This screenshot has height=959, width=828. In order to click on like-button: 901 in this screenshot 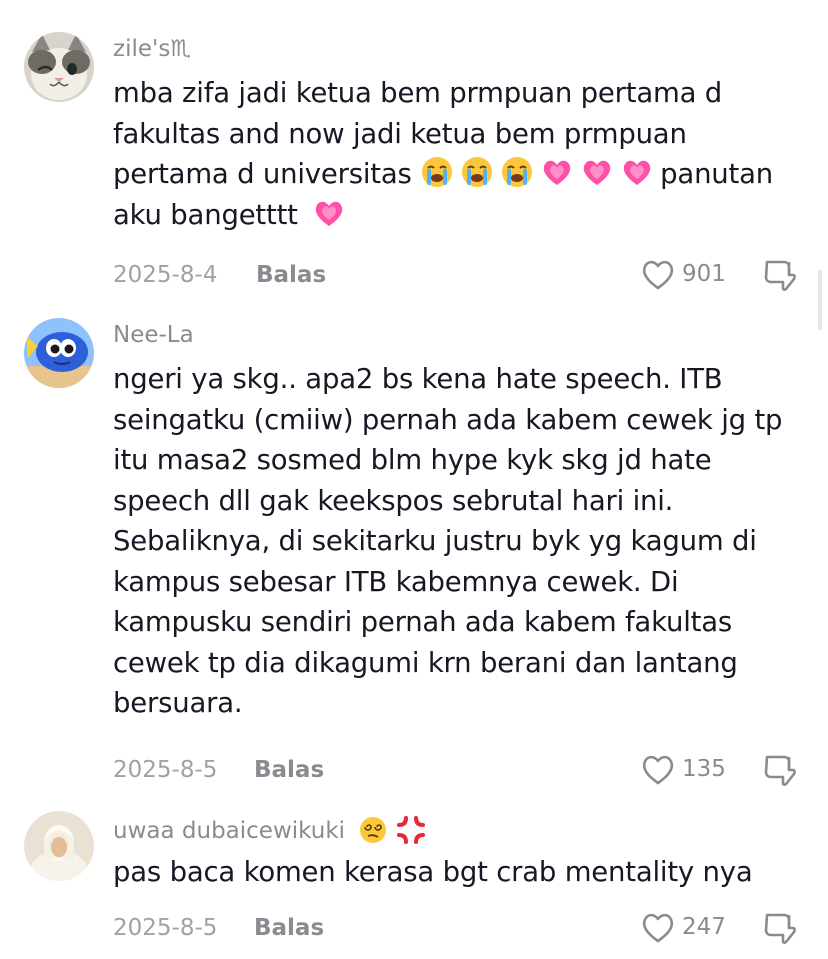, I will do `click(683, 274)`.